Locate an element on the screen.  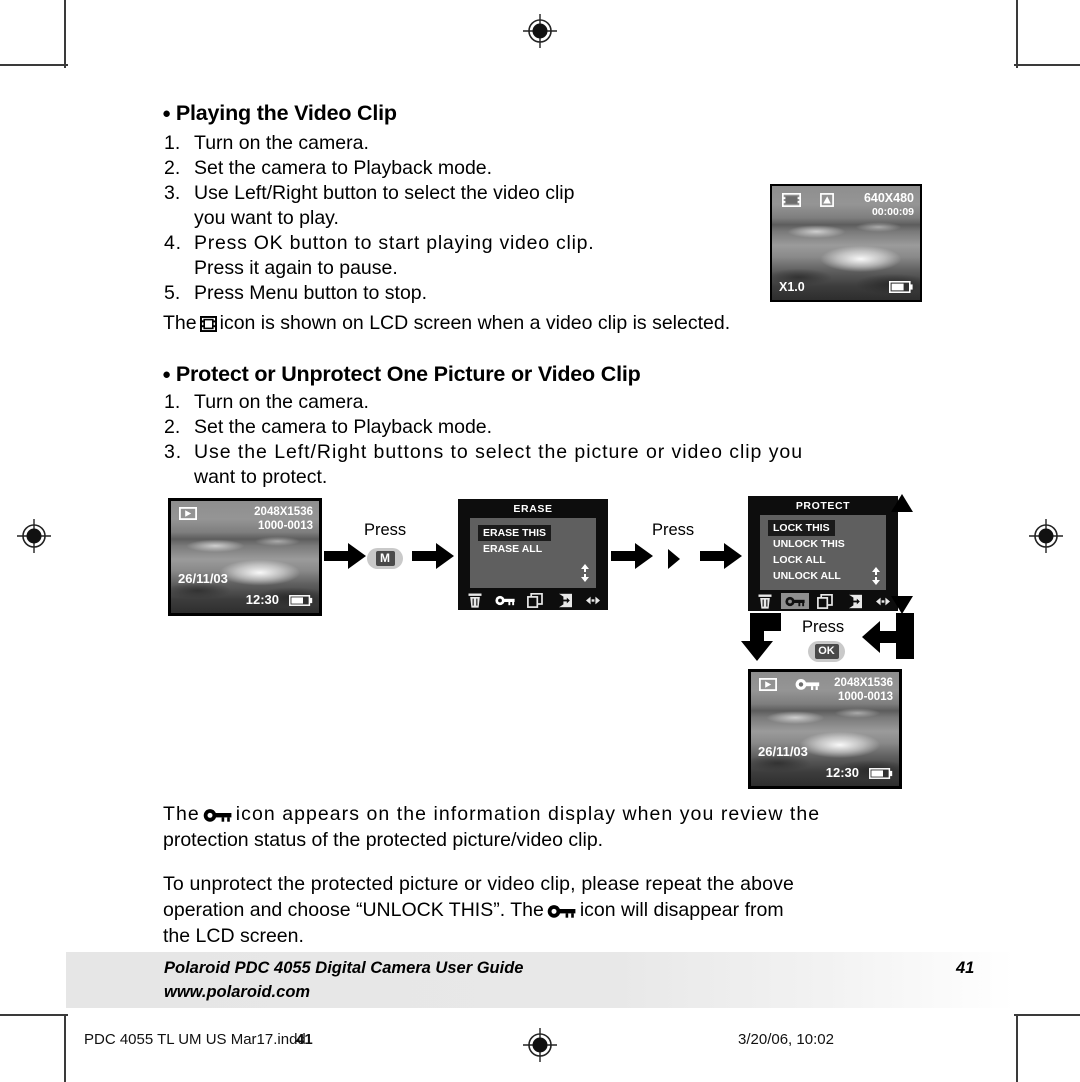
step-text: Press Menu button to stop. is located at coordinates (311, 293).